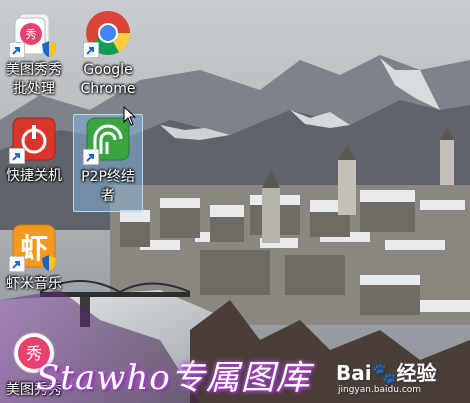  I want to click on desktop-icon-label: 虾米音乐, so click(34, 284).